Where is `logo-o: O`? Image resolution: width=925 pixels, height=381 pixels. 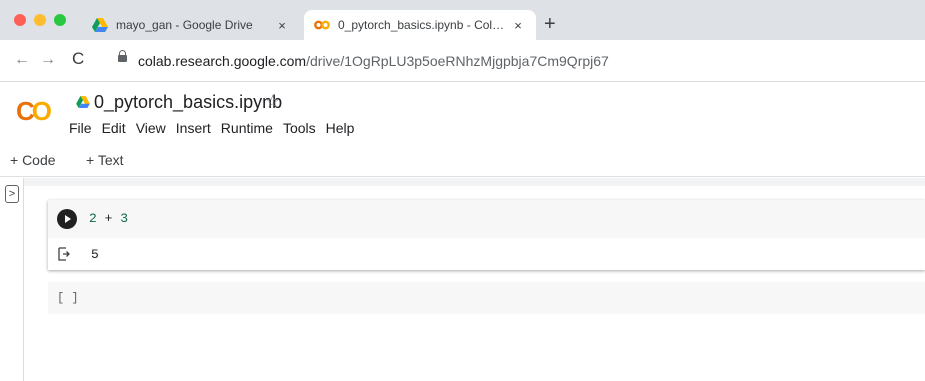
logo-o: O is located at coordinates (41, 111).